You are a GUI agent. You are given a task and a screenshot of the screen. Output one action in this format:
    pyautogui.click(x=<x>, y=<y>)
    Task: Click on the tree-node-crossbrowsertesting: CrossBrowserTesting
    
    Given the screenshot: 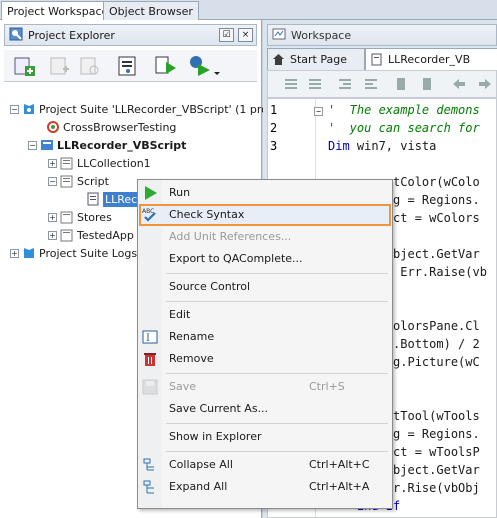 What is the action you would take?
    pyautogui.click(x=111, y=127)
    